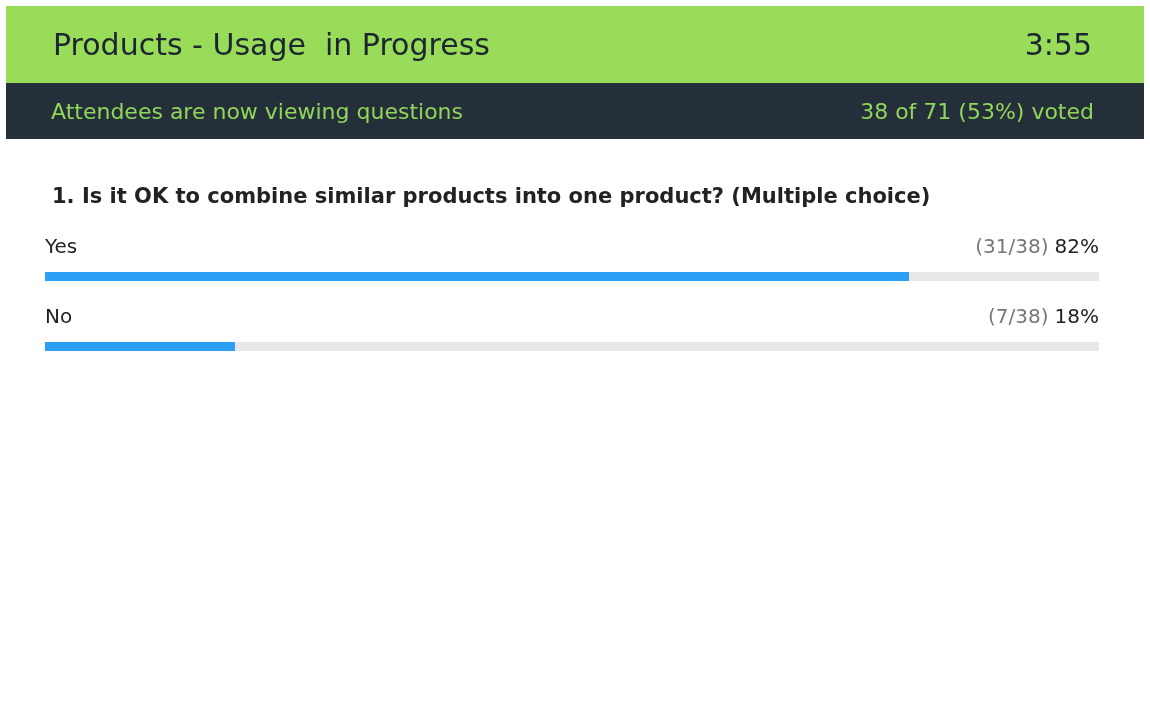 This screenshot has height=720, width=1150. Describe the element at coordinates (1012, 246) in the screenshot. I see `vote-fraction: (31/38)` at that location.